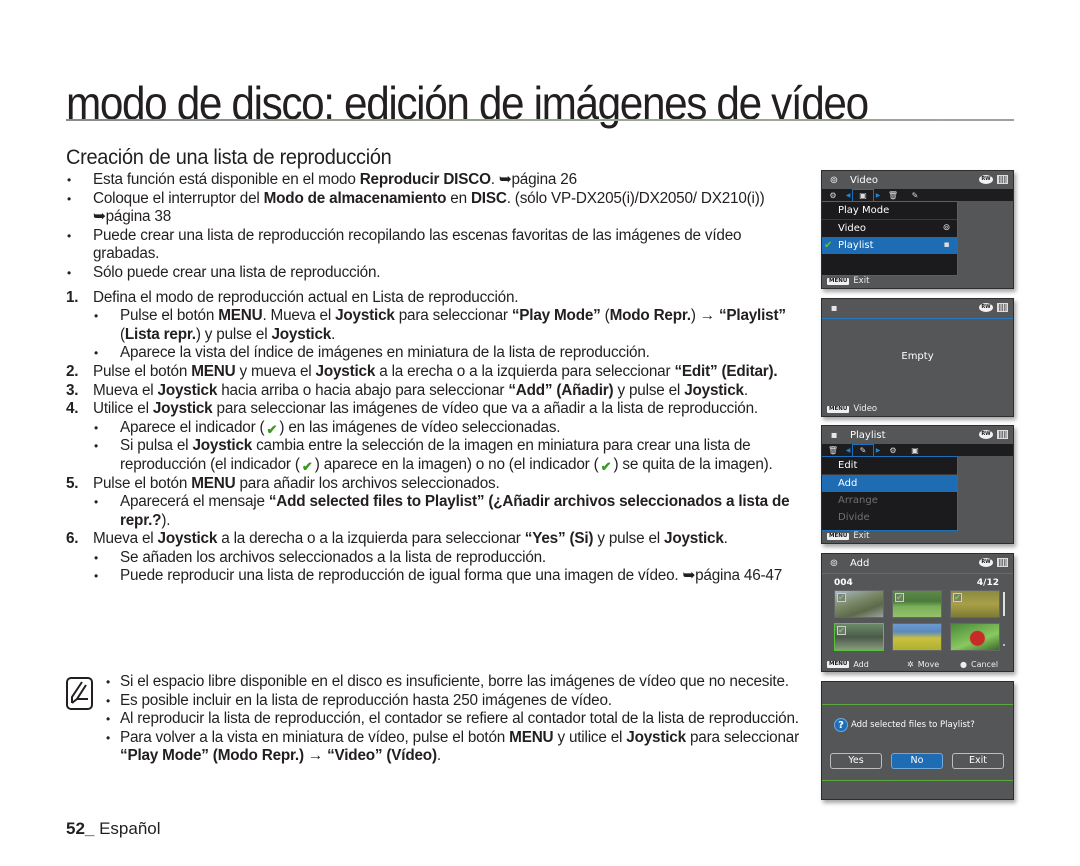 Image resolution: width=1080 pixels, height=866 pixels. Describe the element at coordinates (859, 637) in the screenshot. I see `thumbnail-hikers: ✔` at that location.